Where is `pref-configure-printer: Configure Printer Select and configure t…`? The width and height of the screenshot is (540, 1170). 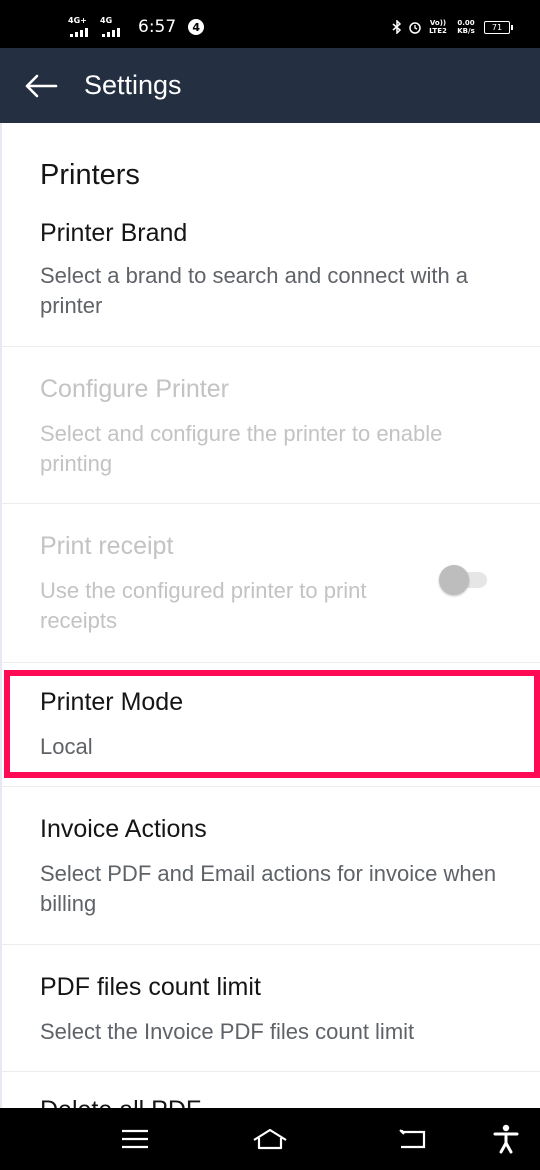
pref-configure-printer: Configure Printer Select and configure t… is located at coordinates (271, 425).